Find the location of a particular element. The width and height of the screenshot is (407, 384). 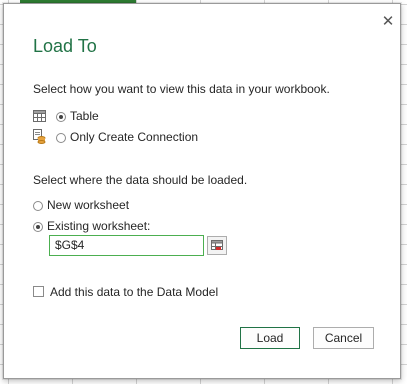

dialog-title: Load To is located at coordinates (65, 46).